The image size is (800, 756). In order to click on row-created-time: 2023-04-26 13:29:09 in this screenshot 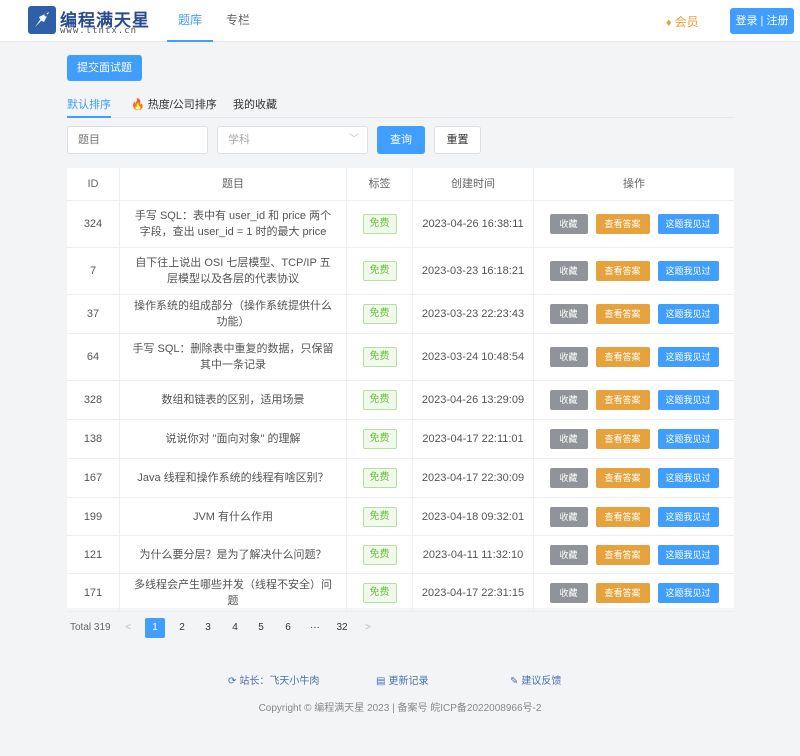, I will do `click(473, 400)`.